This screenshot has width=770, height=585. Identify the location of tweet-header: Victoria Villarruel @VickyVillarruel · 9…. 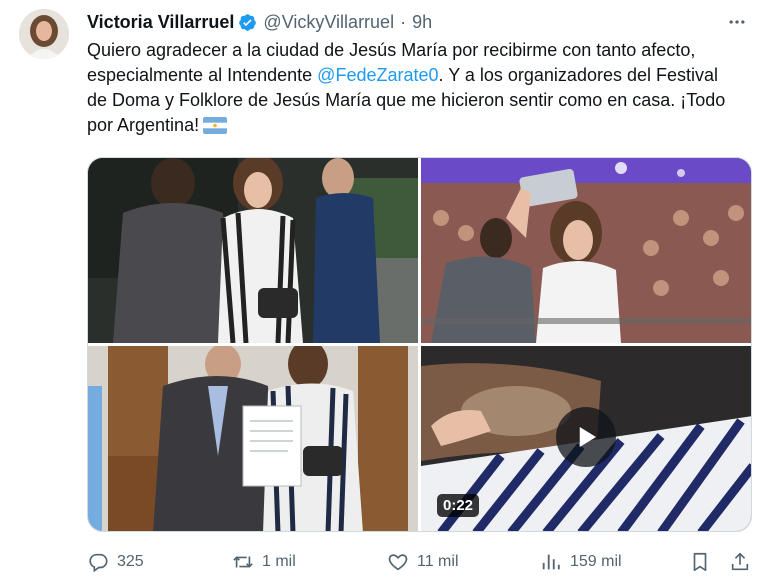
(418, 22).